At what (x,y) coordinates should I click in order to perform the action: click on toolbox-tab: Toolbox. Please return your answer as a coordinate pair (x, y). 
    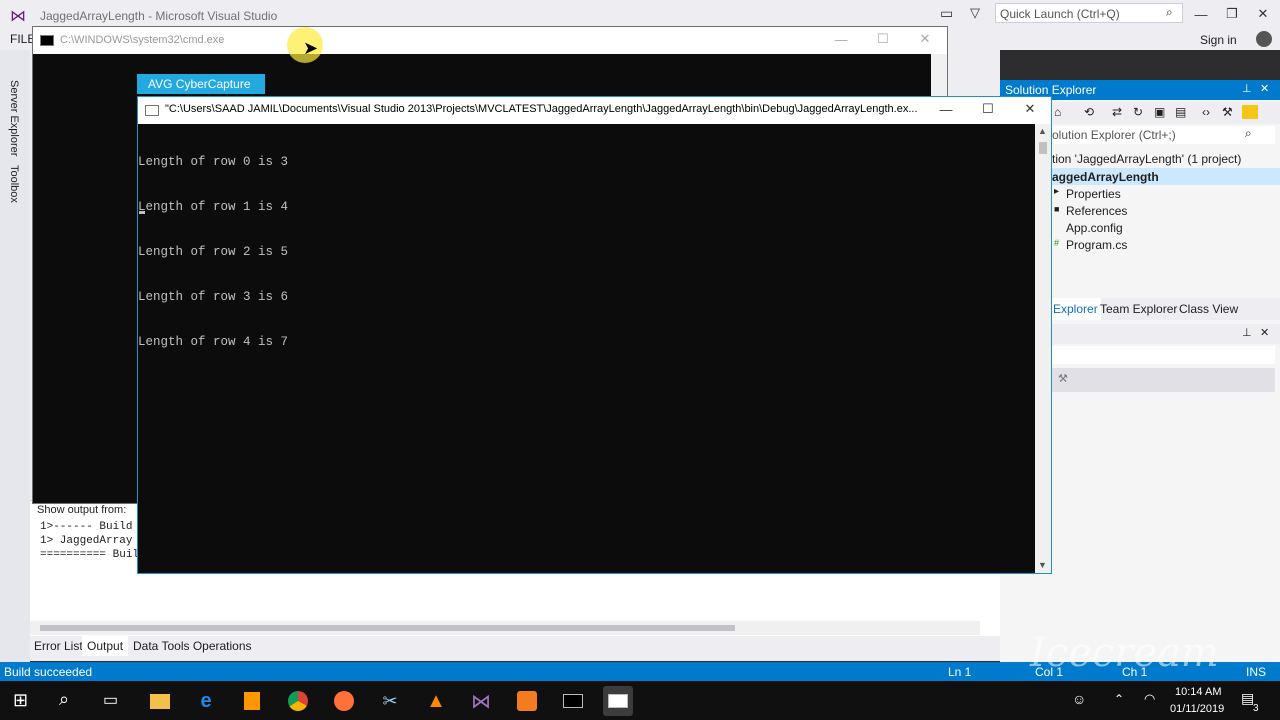
    Looking at the image, I should click on (14, 184).